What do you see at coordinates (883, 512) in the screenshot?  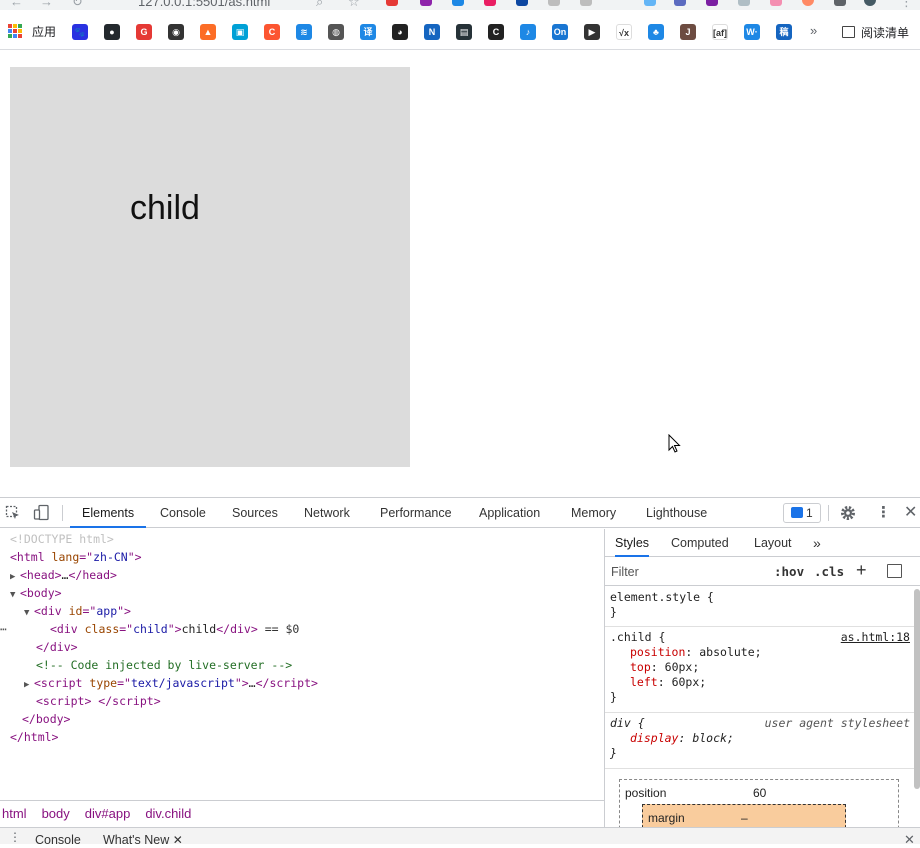 I see `devtools-menu-kebab-icon: ⋮` at bounding box center [883, 512].